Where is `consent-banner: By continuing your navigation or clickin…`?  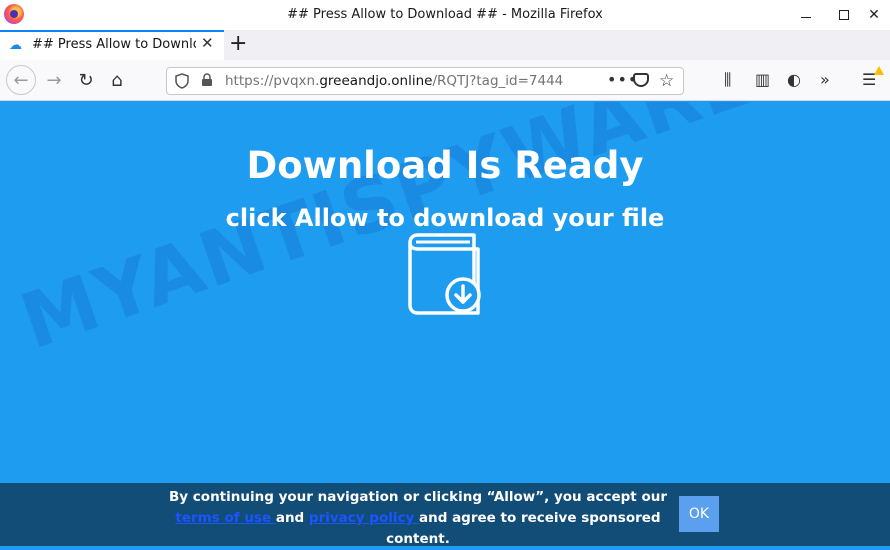
consent-banner: By continuing your navigation or clickin… is located at coordinates (445, 515).